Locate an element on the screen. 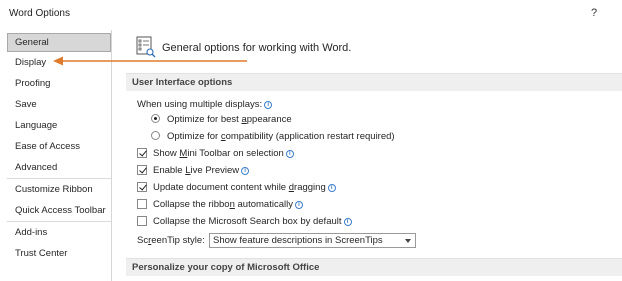 The image size is (622, 281). enable-live-preview-label: Enable Live Preview i is located at coordinates (201, 170).